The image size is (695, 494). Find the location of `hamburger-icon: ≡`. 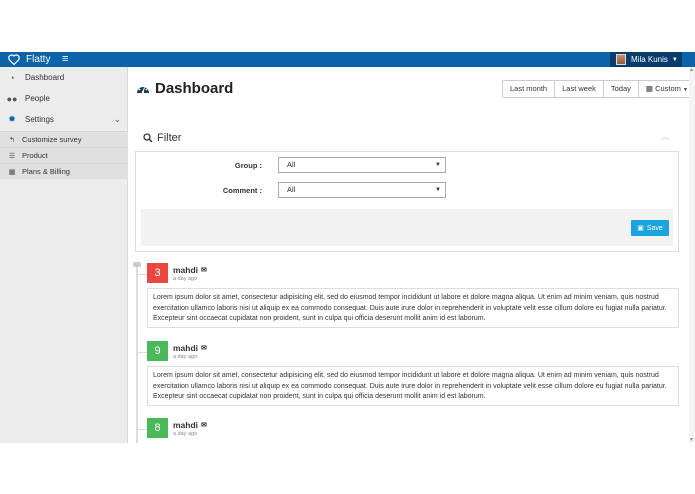

hamburger-icon: ≡ is located at coordinates (65, 59).